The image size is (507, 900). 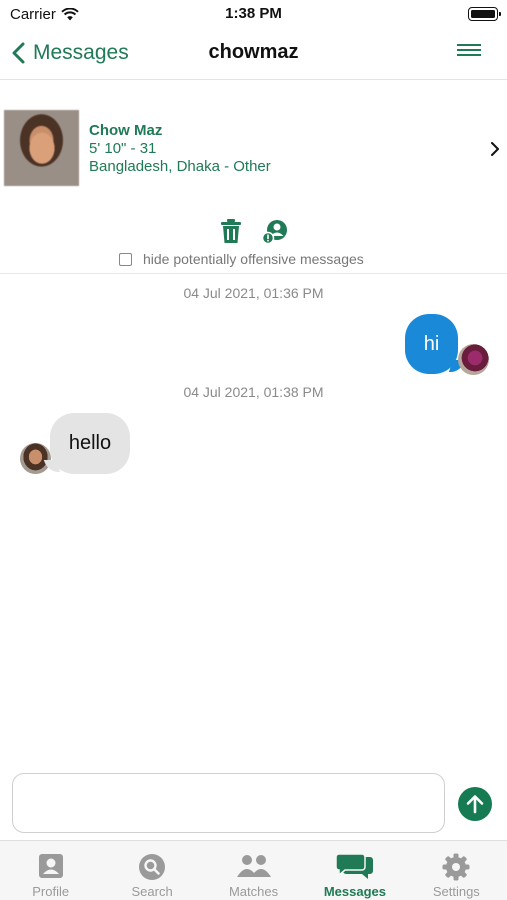 I want to click on tab-label: Profile, so click(x=51, y=891).